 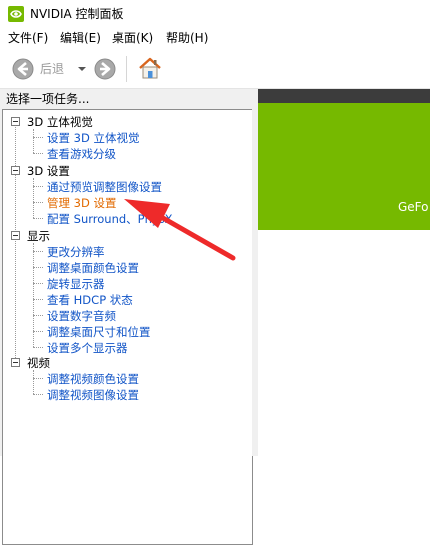 I want to click on task-manage-3d-settings: 管理 3D 设置, so click(x=81, y=203).